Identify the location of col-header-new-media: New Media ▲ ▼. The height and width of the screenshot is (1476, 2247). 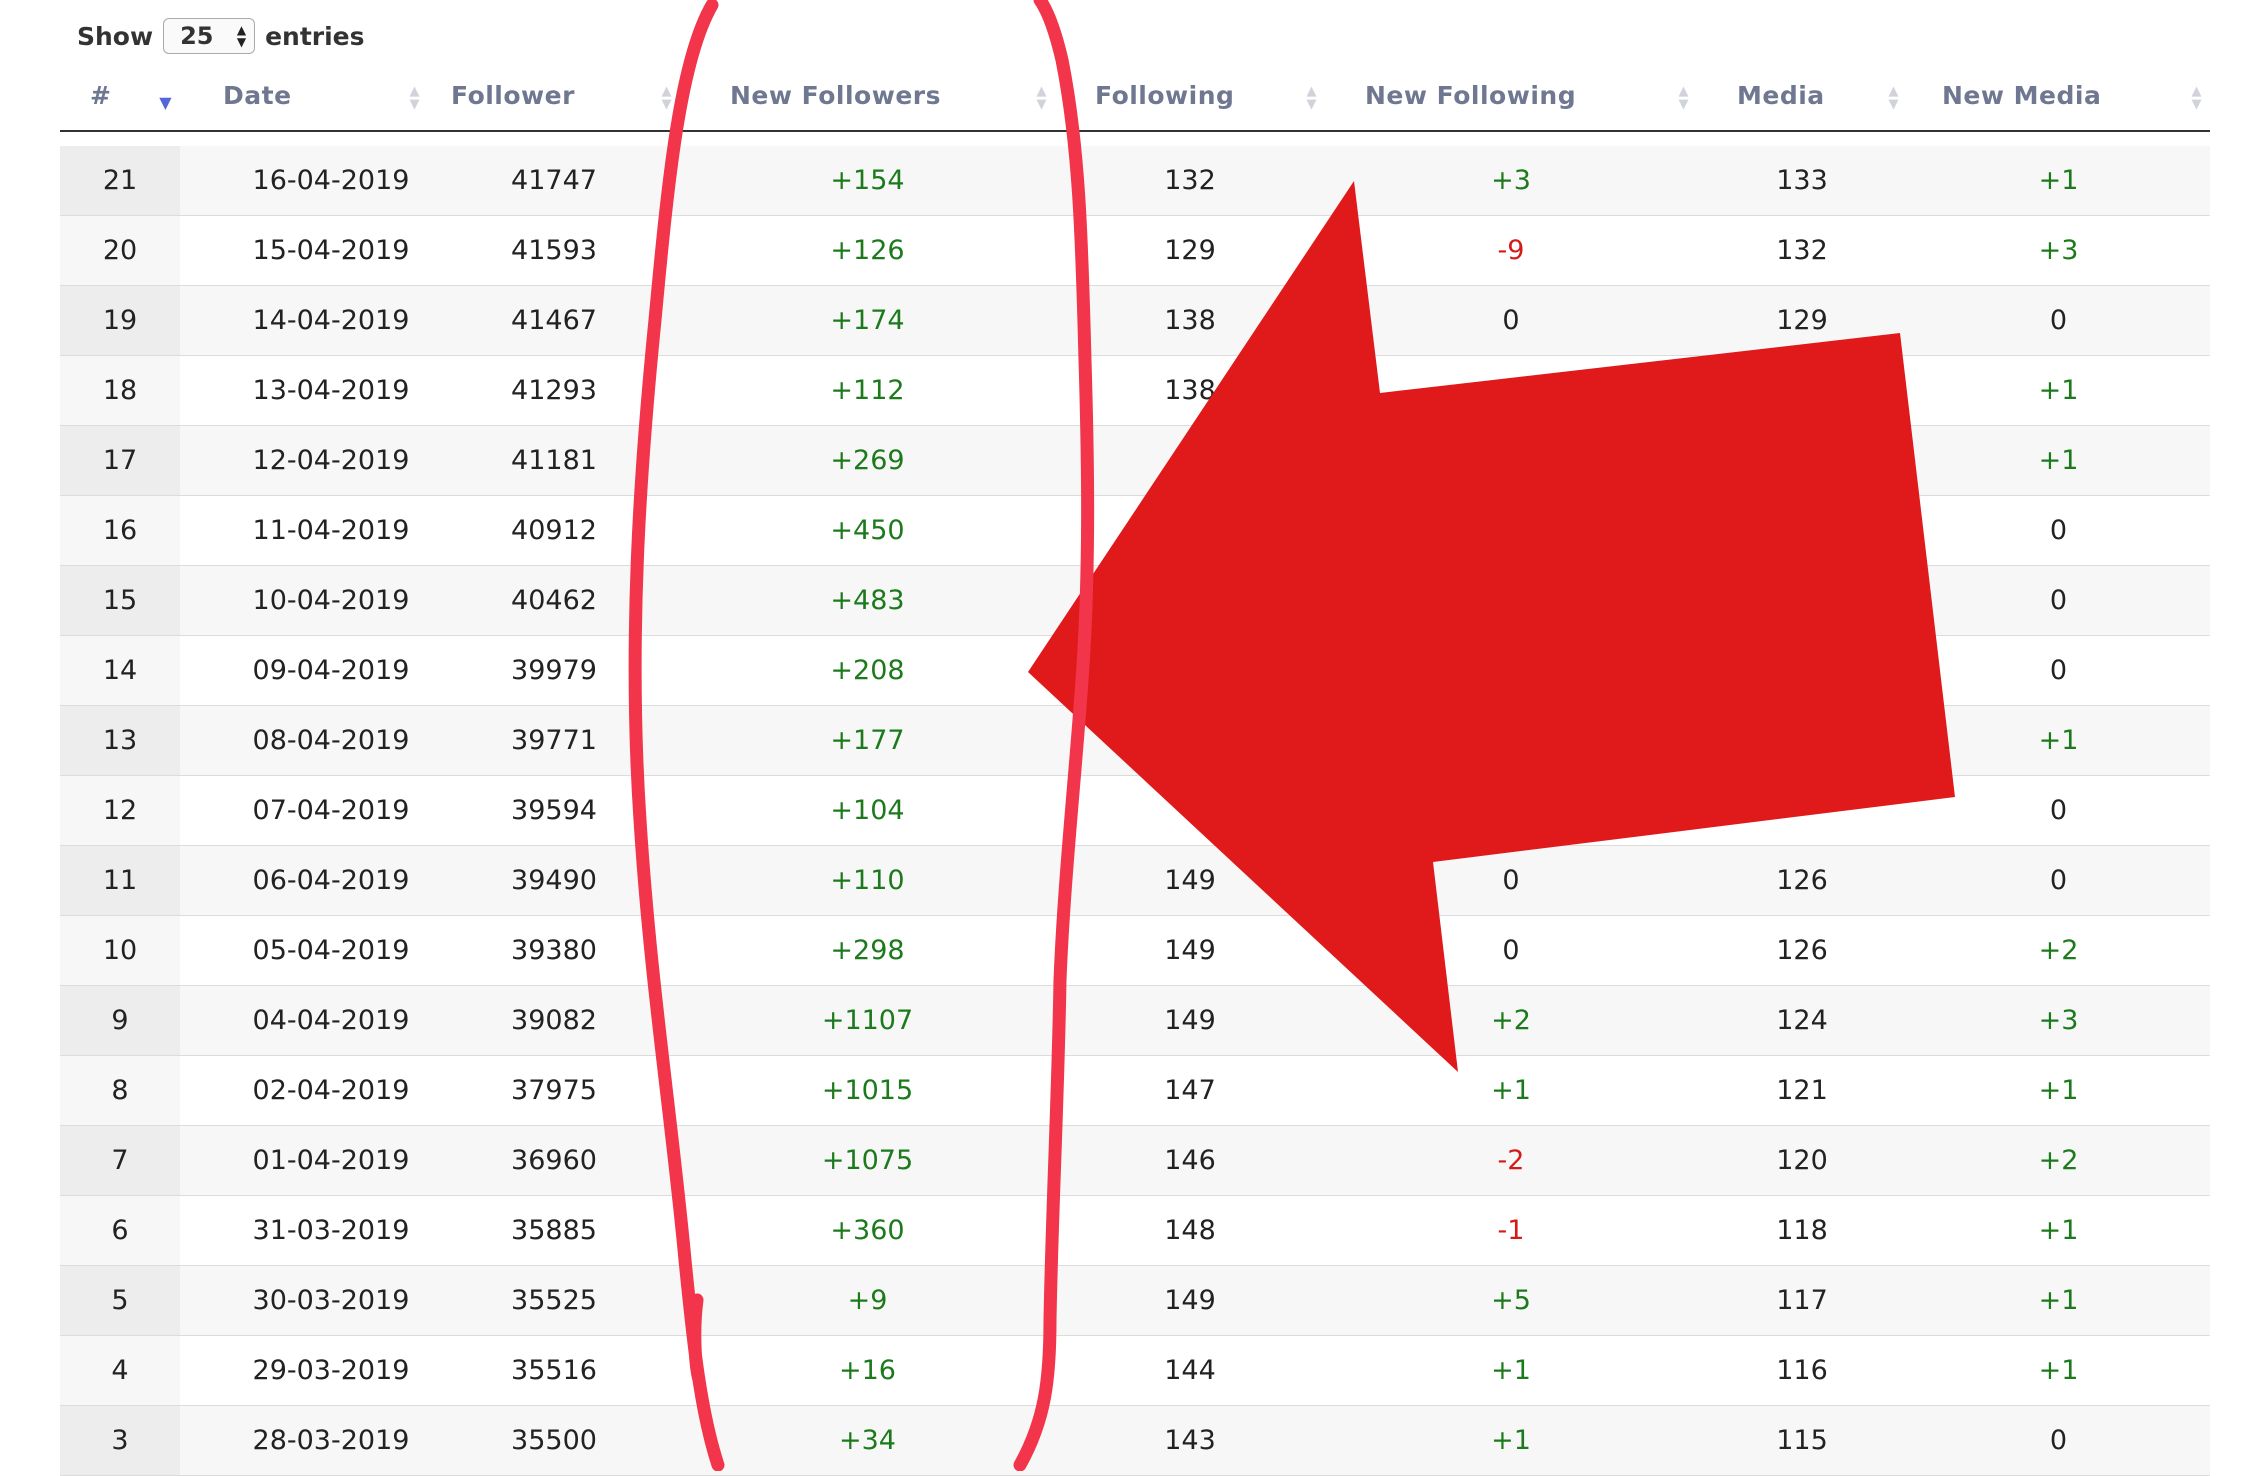
(2058, 102).